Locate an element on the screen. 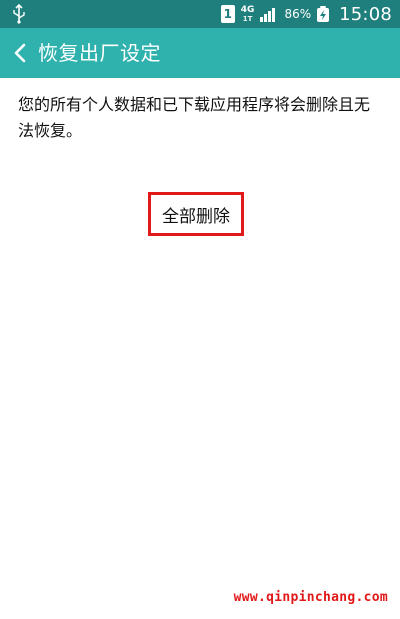 This screenshot has height=619, width=400. title-bar: 恢复出厂设定 is located at coordinates (200, 53).